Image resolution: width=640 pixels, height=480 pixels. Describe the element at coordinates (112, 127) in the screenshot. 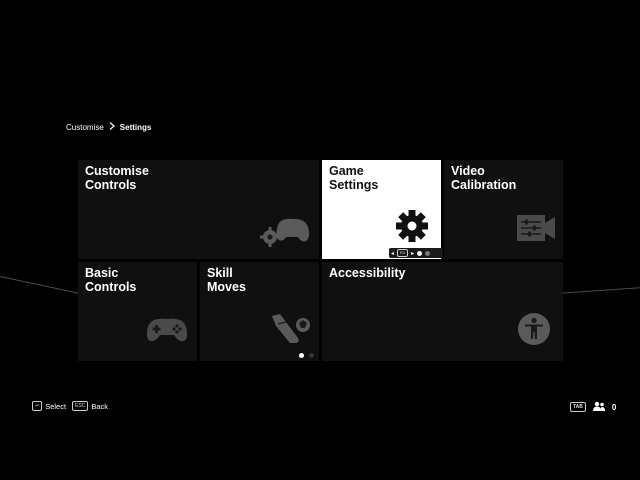

I see `chevron-right-icon` at that location.